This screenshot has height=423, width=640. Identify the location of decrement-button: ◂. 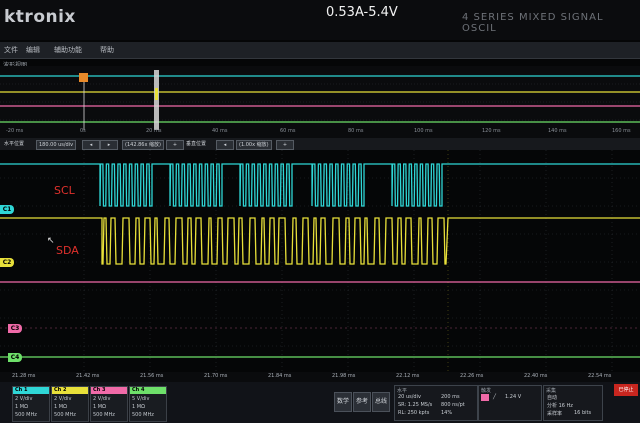
(91, 145).